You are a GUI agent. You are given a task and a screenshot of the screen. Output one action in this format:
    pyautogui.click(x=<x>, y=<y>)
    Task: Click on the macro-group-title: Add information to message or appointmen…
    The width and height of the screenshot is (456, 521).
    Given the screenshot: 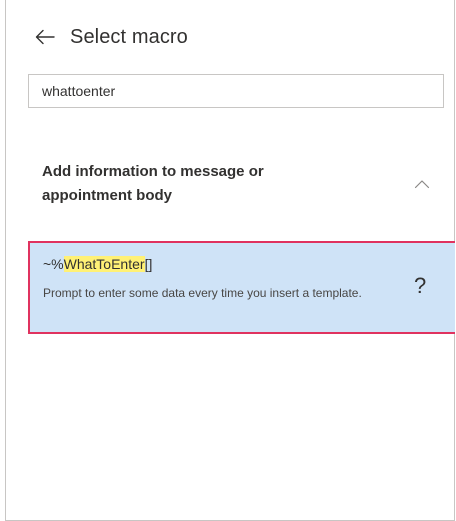 What is the action you would take?
    pyautogui.click(x=153, y=183)
    